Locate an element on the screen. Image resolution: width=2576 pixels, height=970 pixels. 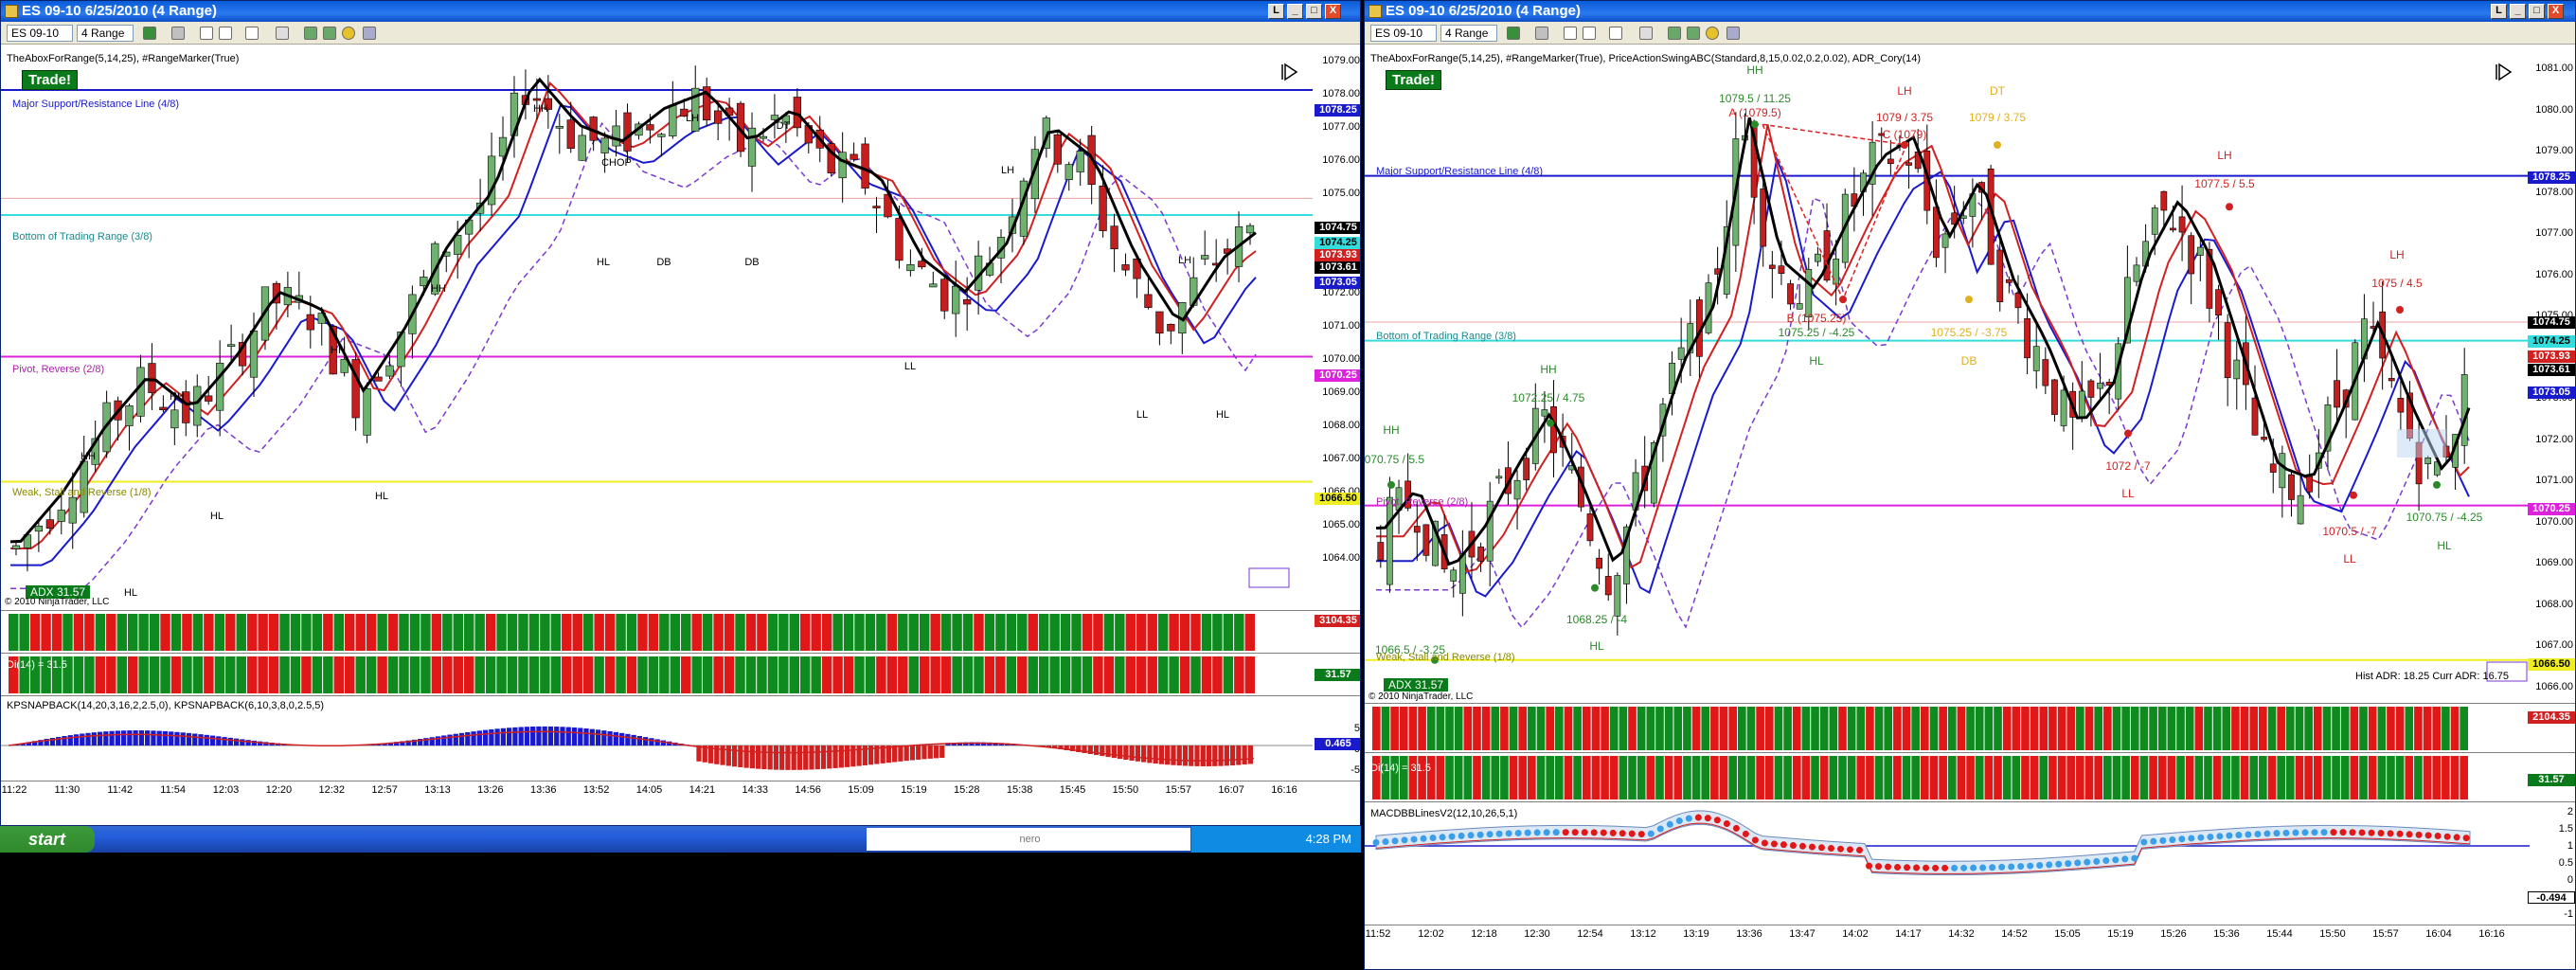
clock: 4:28 PM is located at coordinates (1328, 839).